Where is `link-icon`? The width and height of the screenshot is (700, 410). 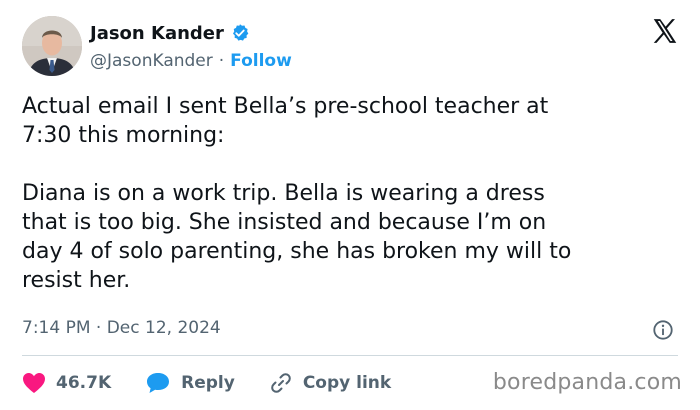 link-icon is located at coordinates (281, 383).